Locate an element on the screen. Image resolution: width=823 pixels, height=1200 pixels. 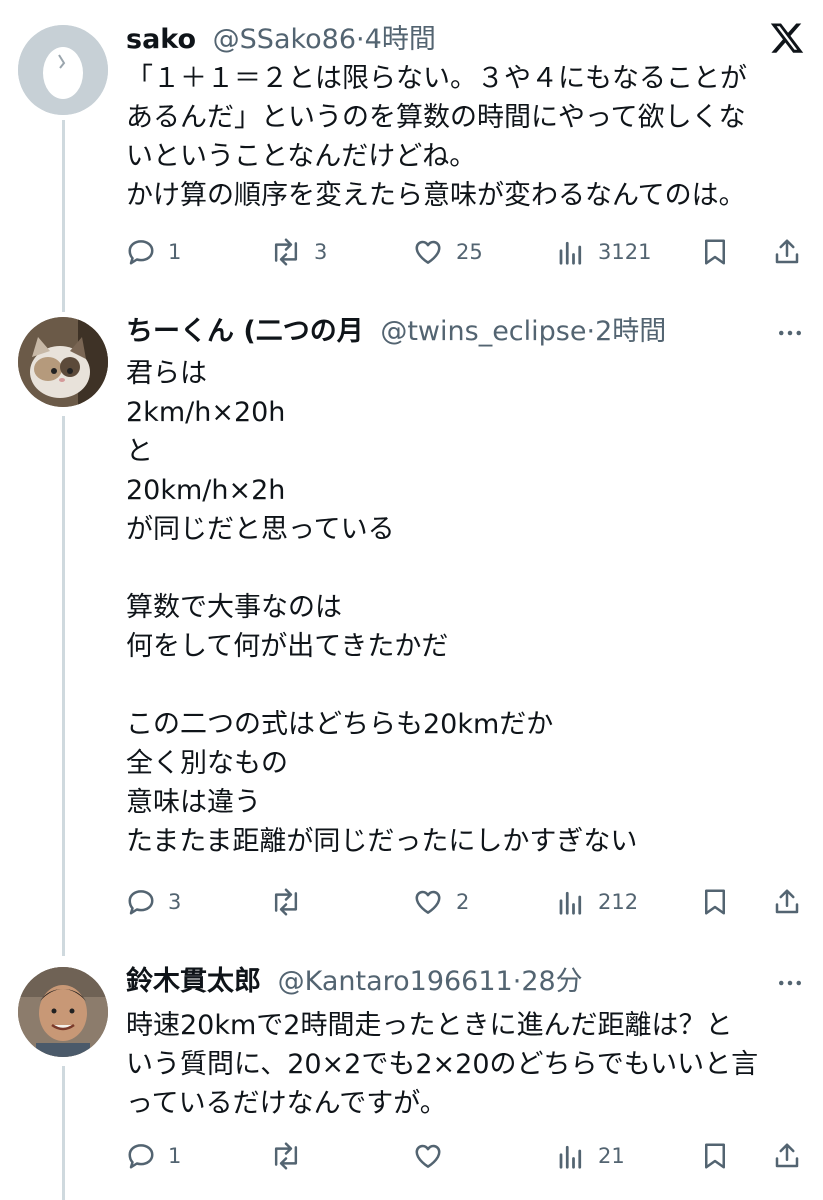
egg-avatar-icon is located at coordinates (63, 70).